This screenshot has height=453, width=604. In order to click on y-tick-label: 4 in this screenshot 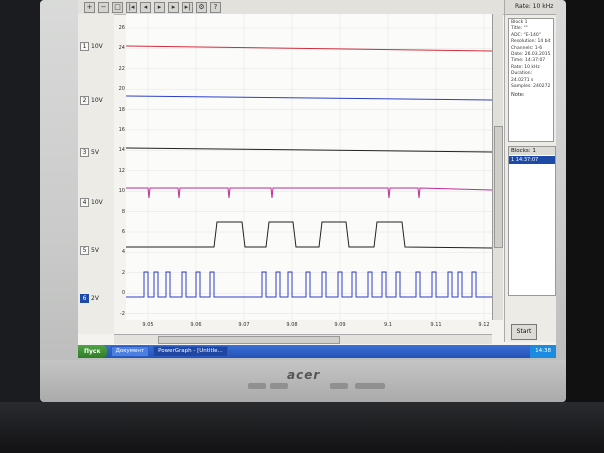, I will do `click(123, 252)`.